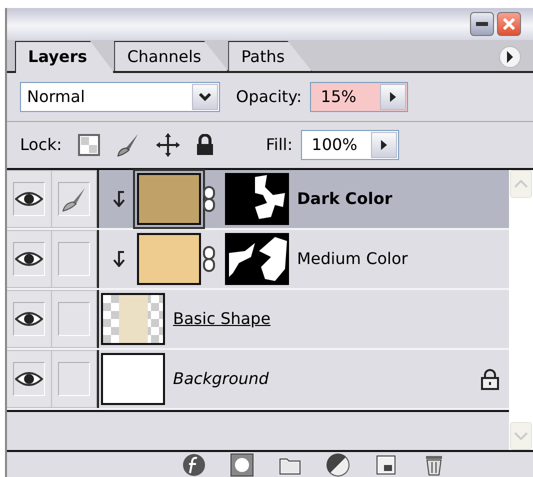 The height and width of the screenshot is (477, 533). Describe the element at coordinates (64, 57) in the screenshot. I see `panel-tab: Layers` at that location.